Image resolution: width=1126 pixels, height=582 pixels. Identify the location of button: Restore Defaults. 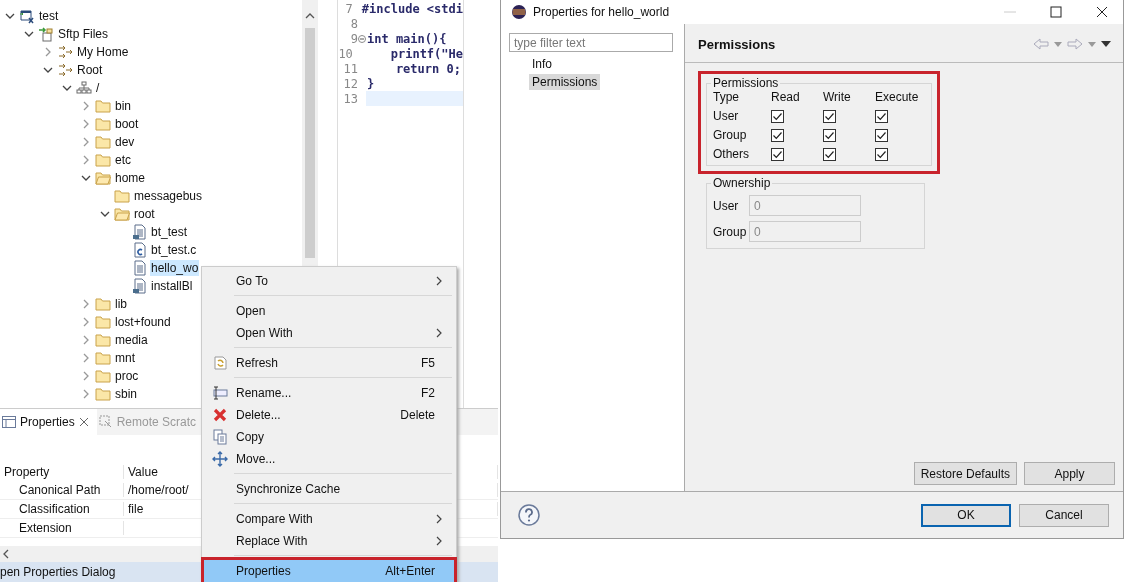
(965, 473).